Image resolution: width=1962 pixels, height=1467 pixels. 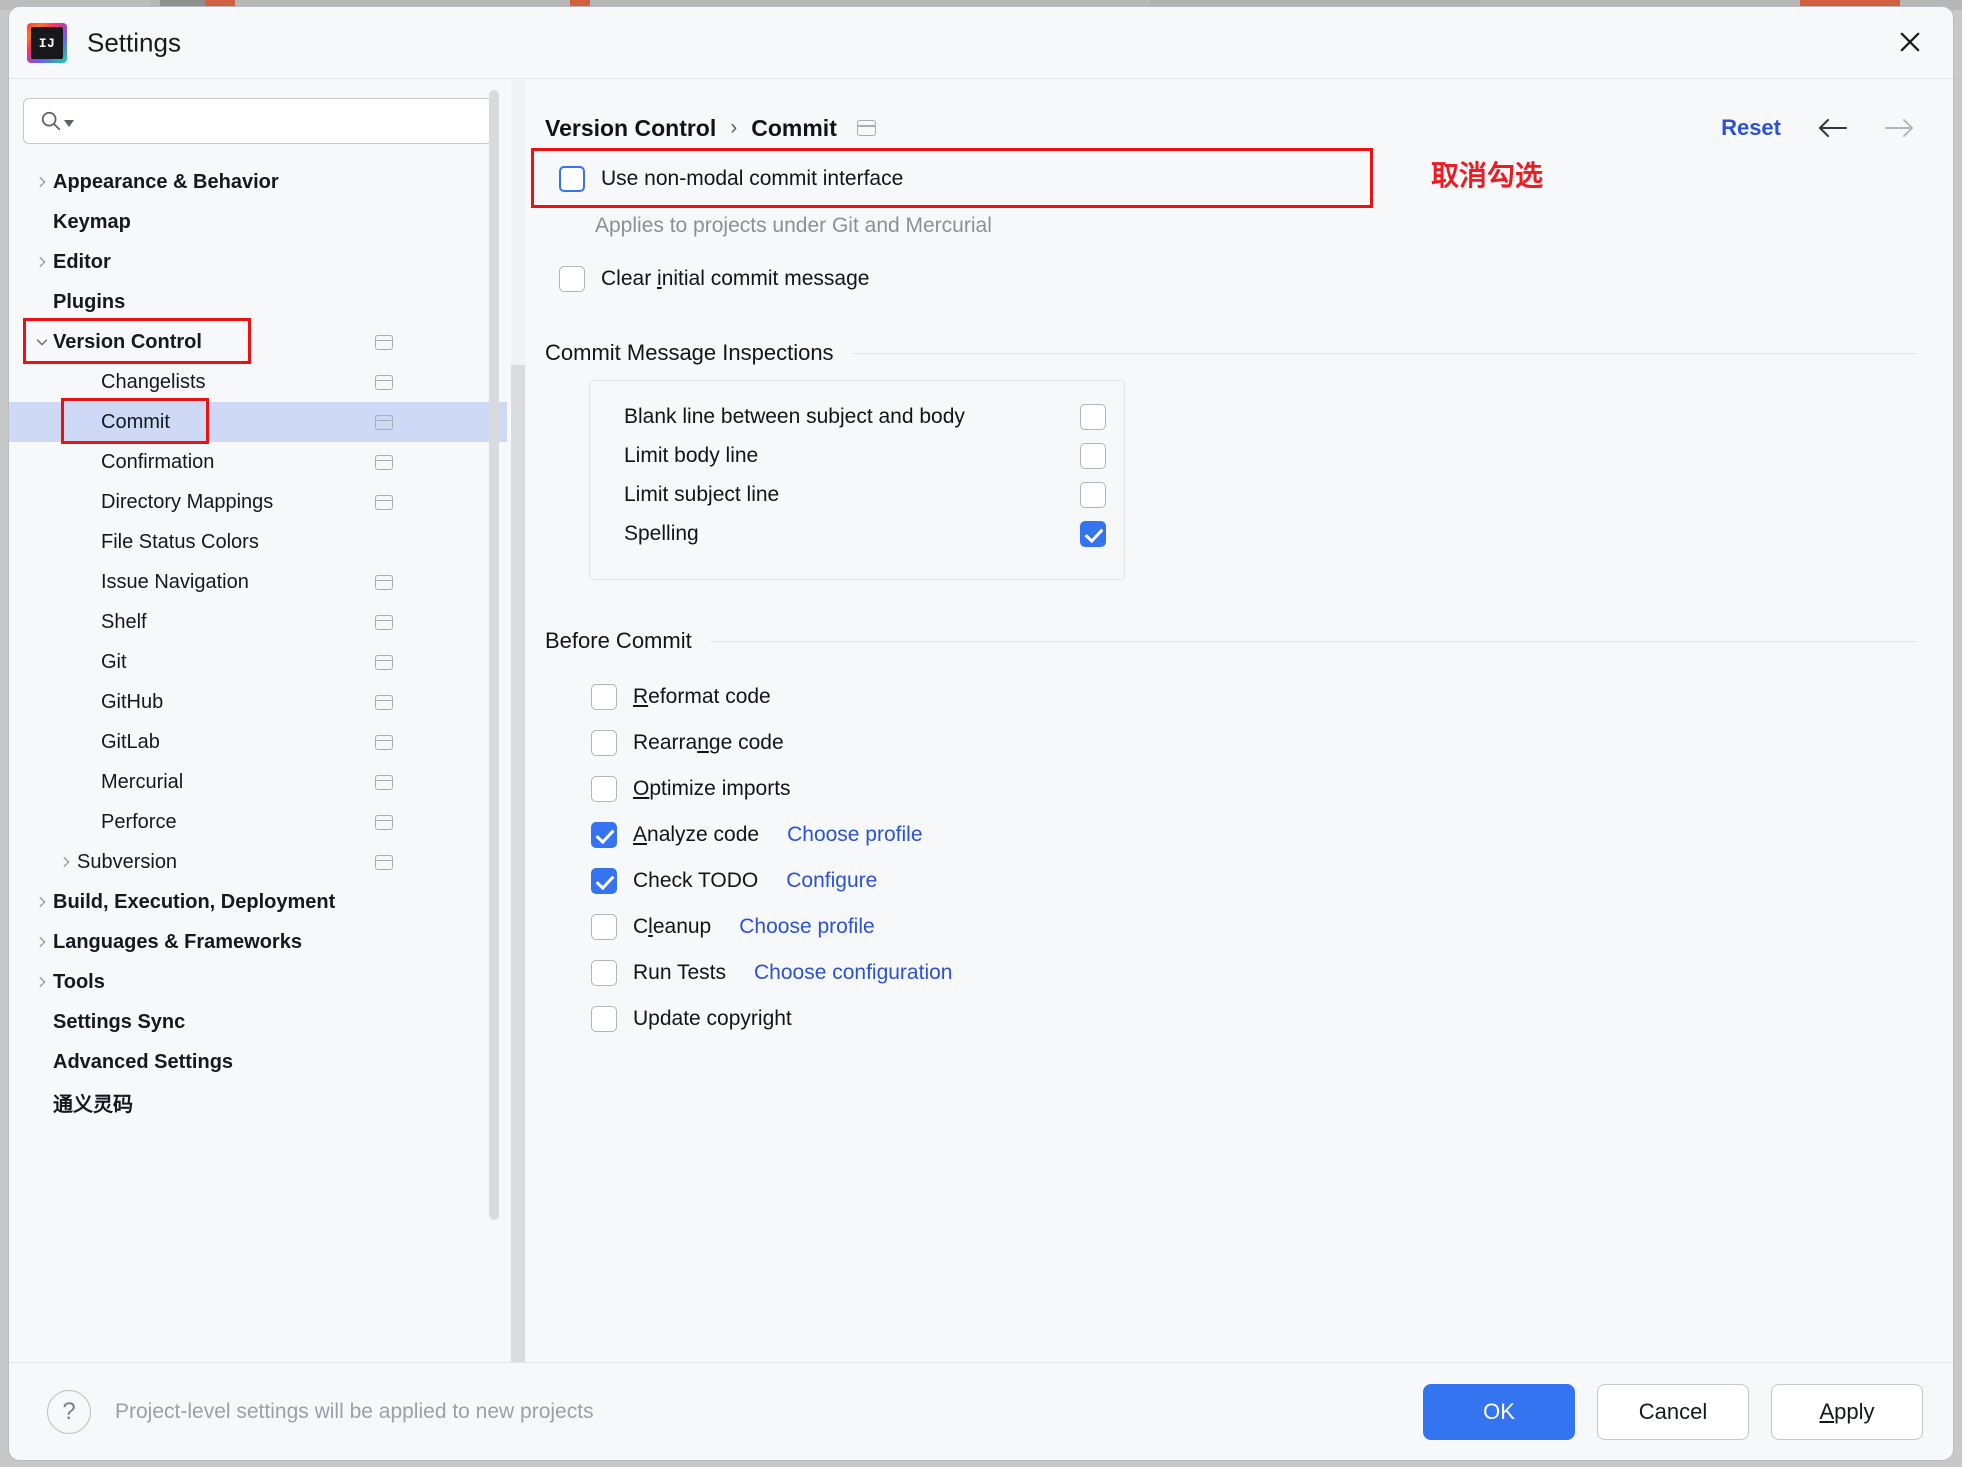 I want to click on close-icon, so click(x=1910, y=42).